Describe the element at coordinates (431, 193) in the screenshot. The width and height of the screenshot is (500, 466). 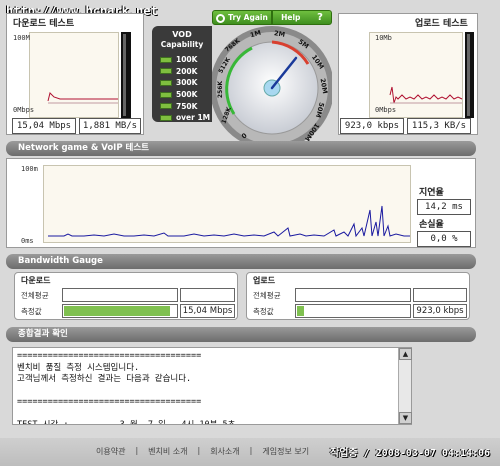
I see `latency-label: 지연율` at that location.